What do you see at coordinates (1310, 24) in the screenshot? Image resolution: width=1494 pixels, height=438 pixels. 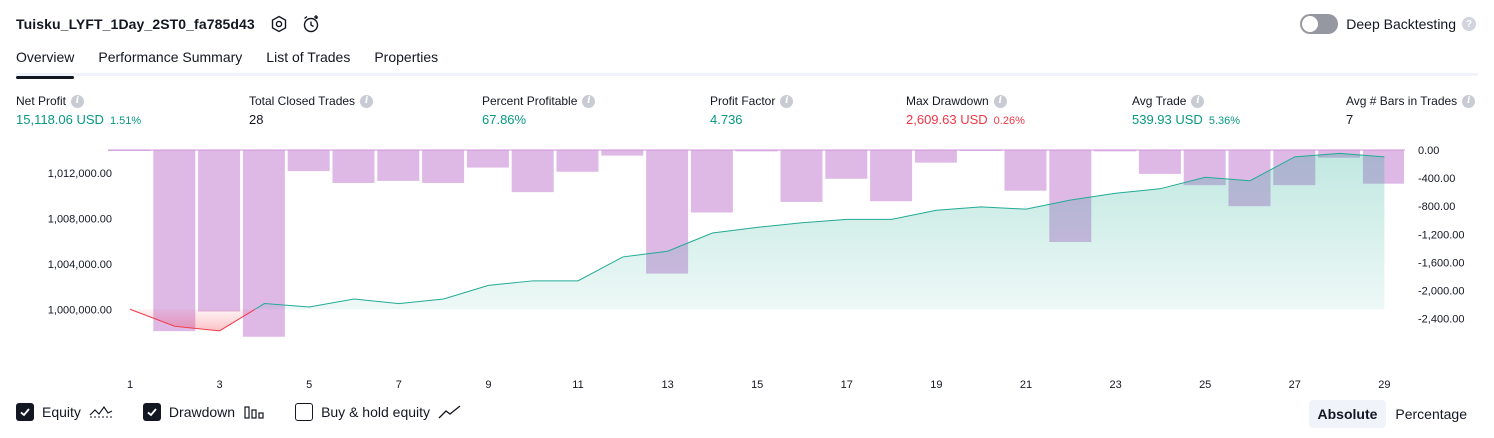 I see `toggle-knob` at bounding box center [1310, 24].